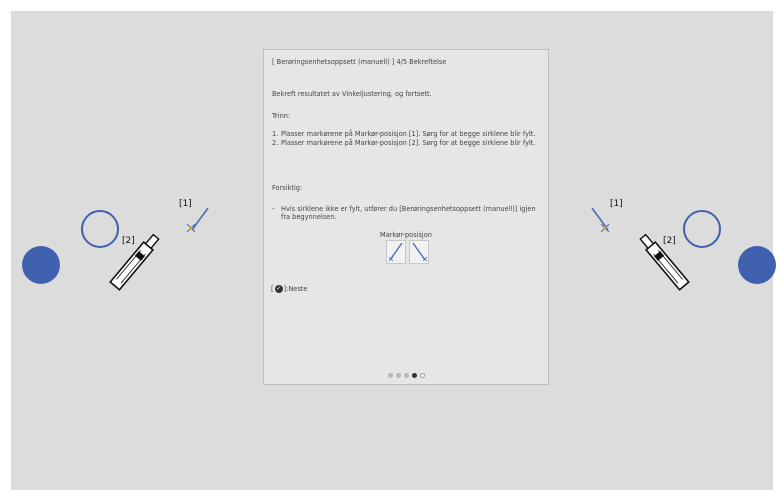  What do you see at coordinates (616, 204) in the screenshot?
I see `right-label-1: [1]` at bounding box center [616, 204].